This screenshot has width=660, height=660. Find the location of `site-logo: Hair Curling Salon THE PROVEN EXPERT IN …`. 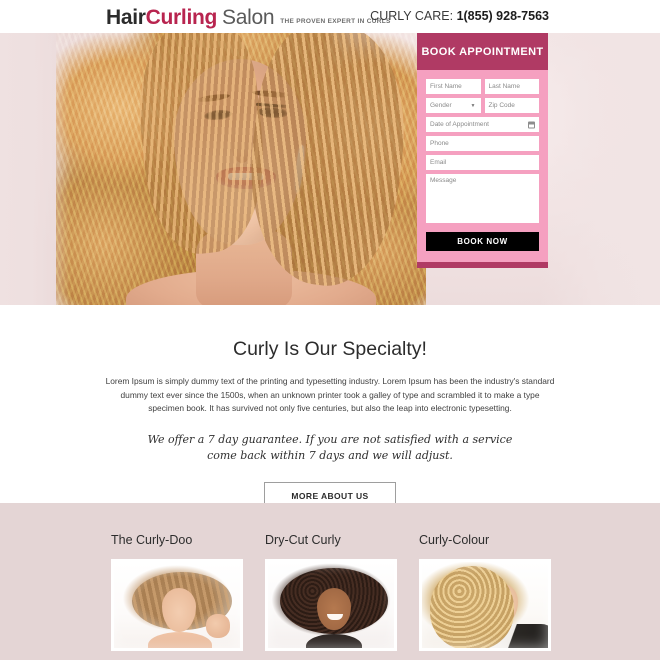

site-logo: Hair Curling Salon THE PROVEN EXPERT IN … is located at coordinates (248, 18).